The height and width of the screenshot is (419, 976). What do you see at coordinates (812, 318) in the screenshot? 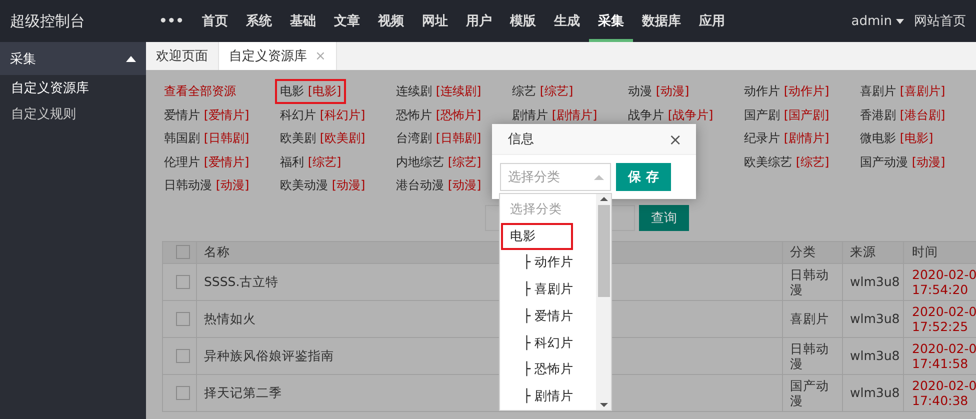
I see `table-cell: 喜剧片` at bounding box center [812, 318].